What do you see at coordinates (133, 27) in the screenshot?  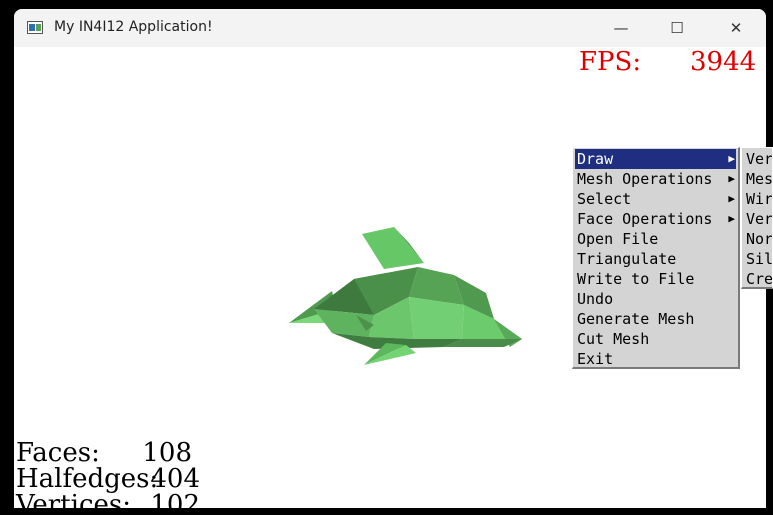 I see `window-title: My IN4I12 Application!` at bounding box center [133, 27].